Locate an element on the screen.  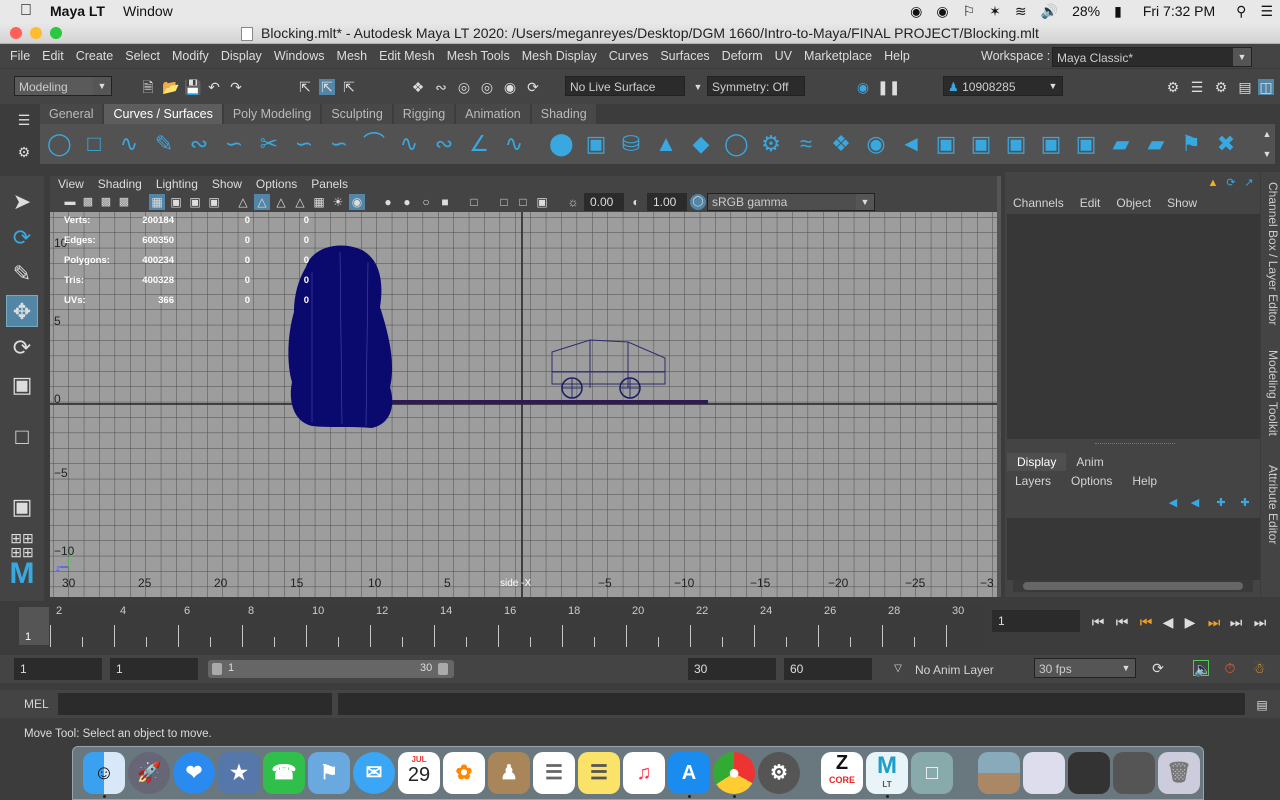
color-management-icon: ◯ is located at coordinates (698, 202).